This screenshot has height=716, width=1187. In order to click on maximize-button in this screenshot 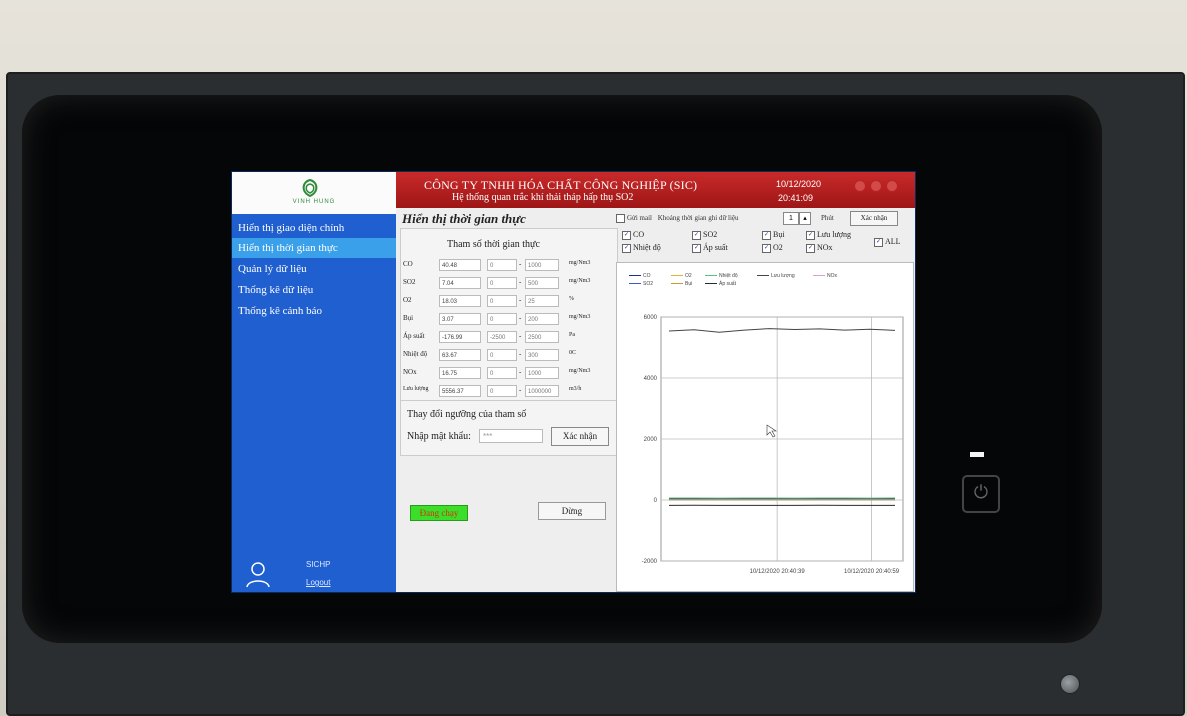, I will do `click(876, 186)`.